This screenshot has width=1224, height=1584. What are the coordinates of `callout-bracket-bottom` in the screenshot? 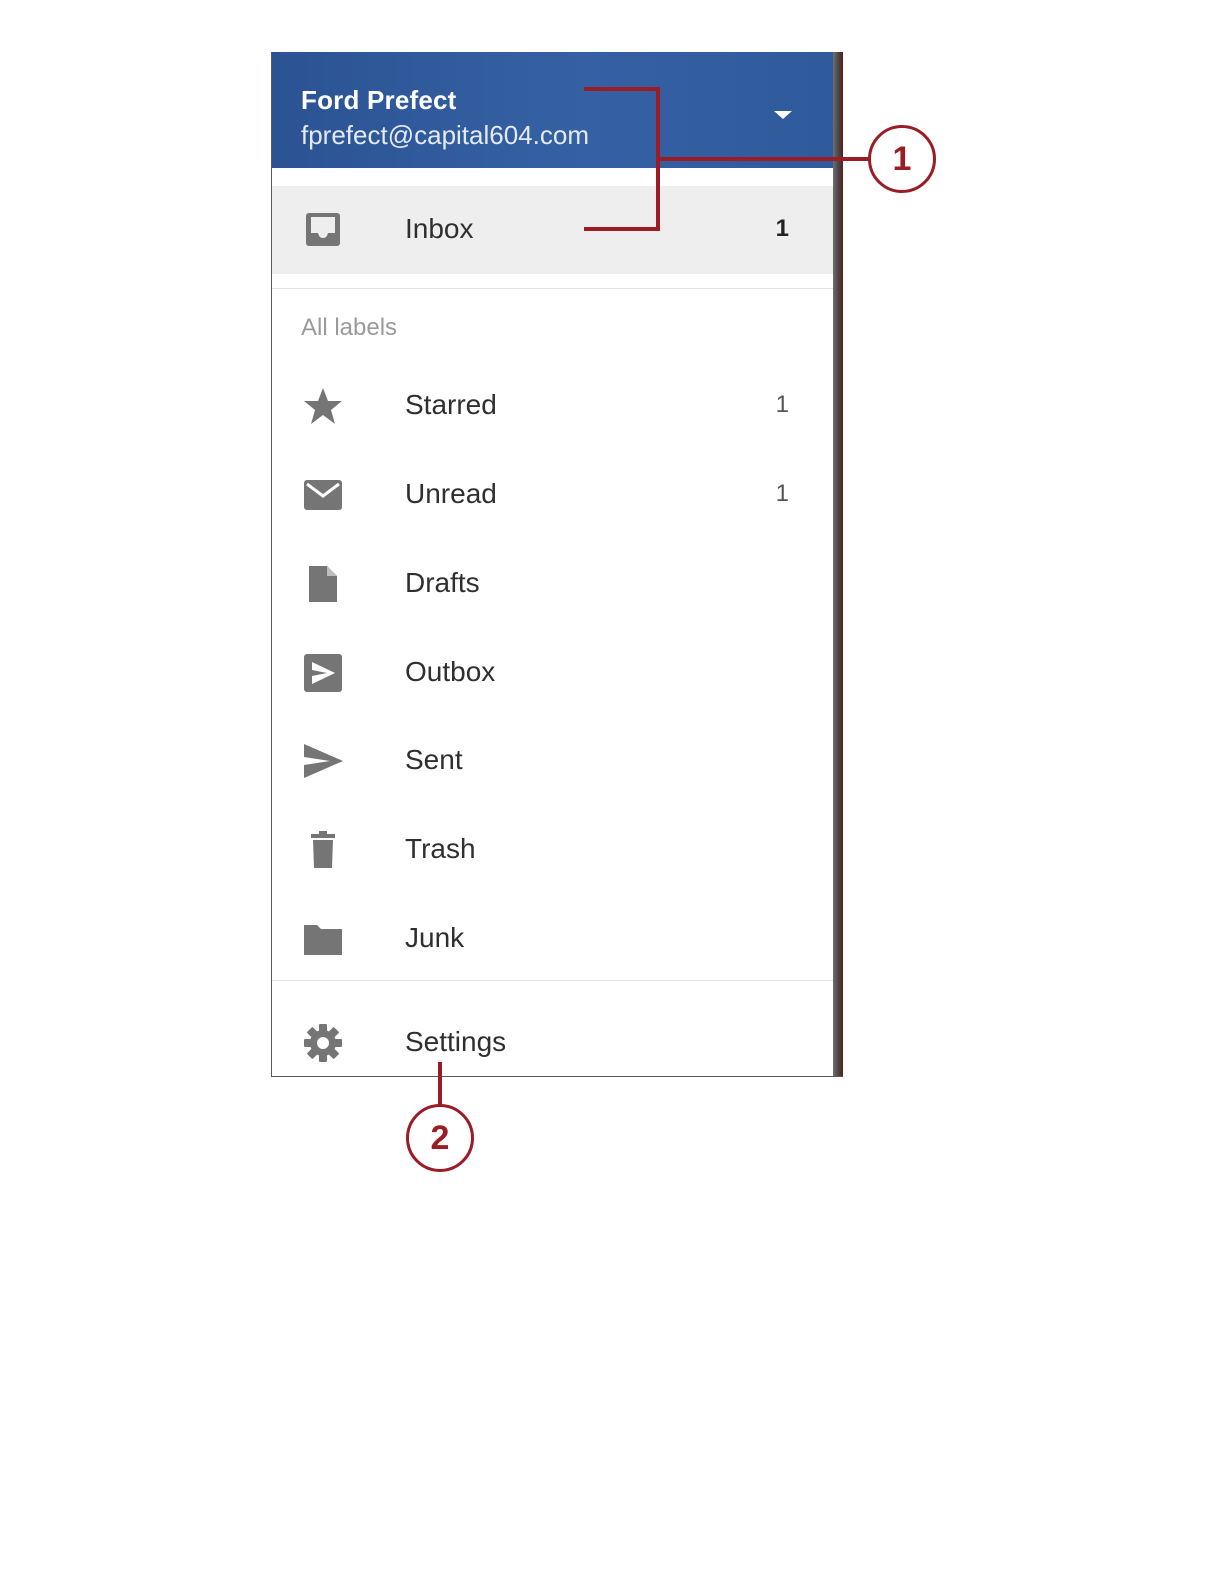 It's located at (622, 229).